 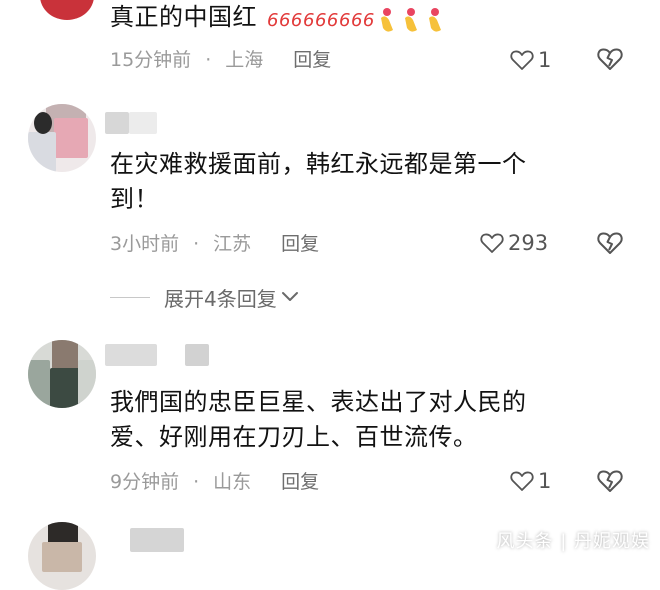 I want to click on comment-time: 9分钟前, so click(x=145, y=481).